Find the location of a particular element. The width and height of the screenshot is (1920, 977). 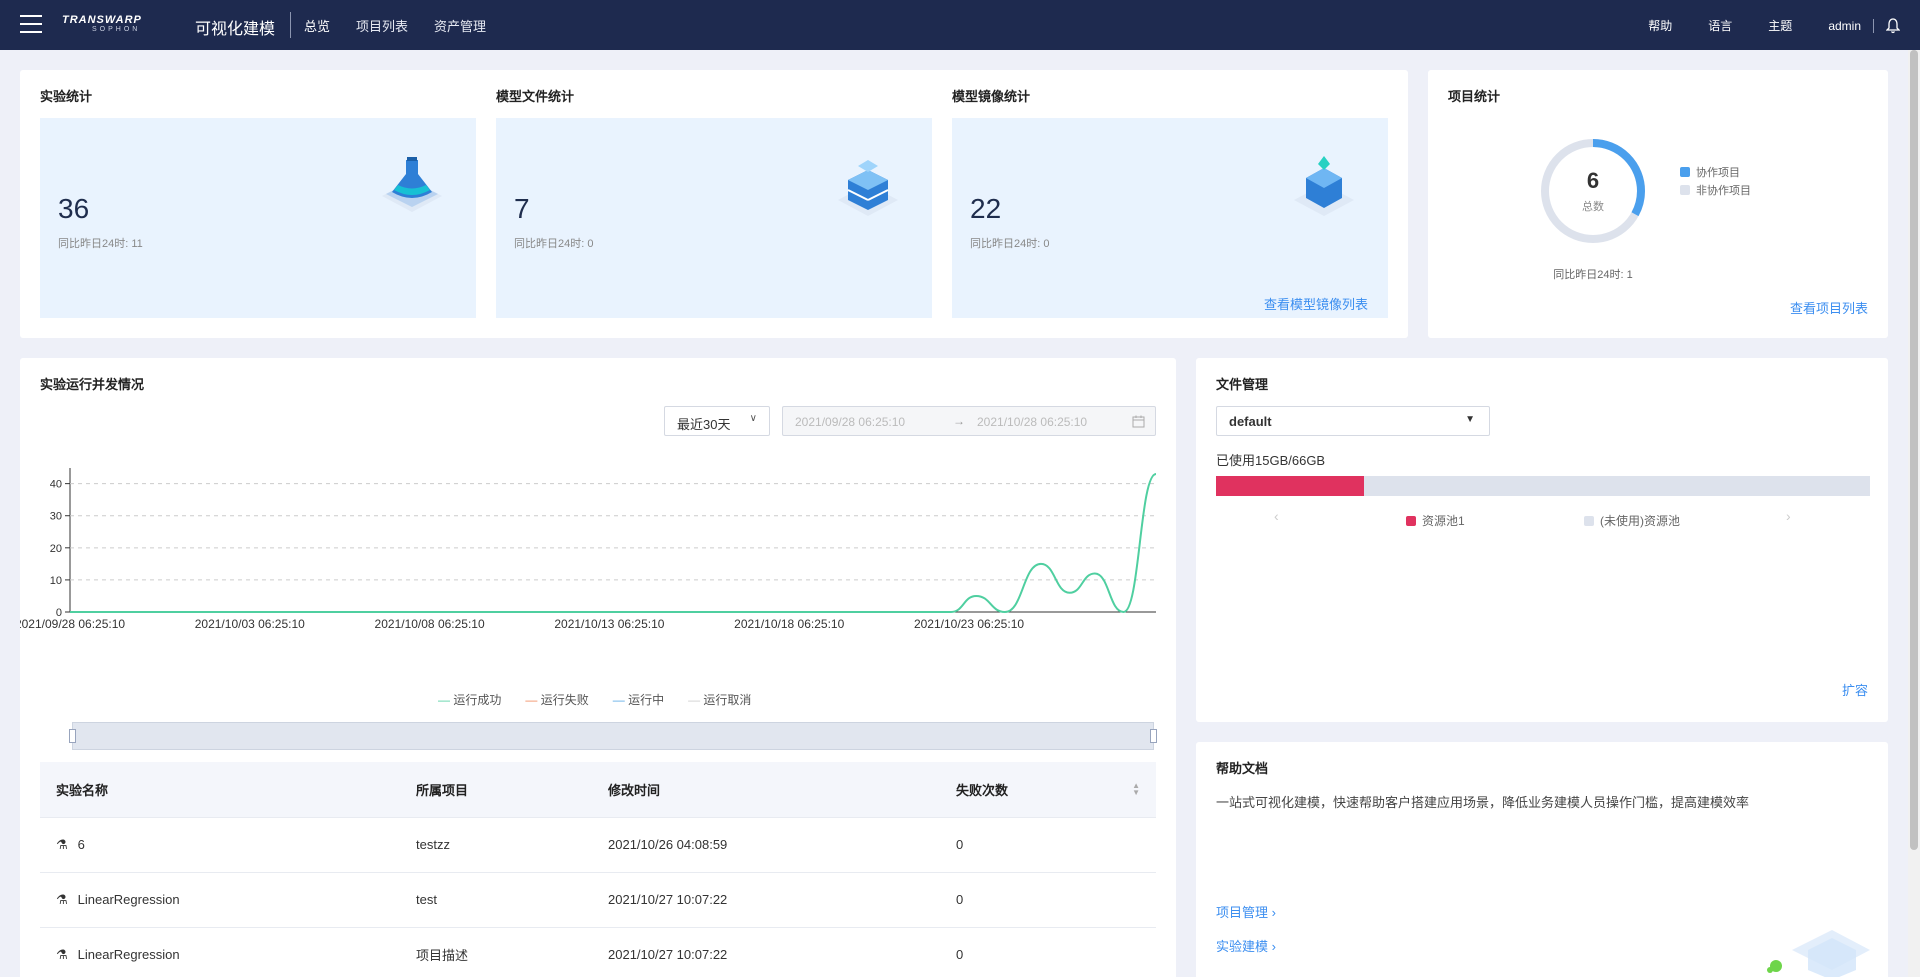

page-scrollbar is located at coordinates (1914, 513).